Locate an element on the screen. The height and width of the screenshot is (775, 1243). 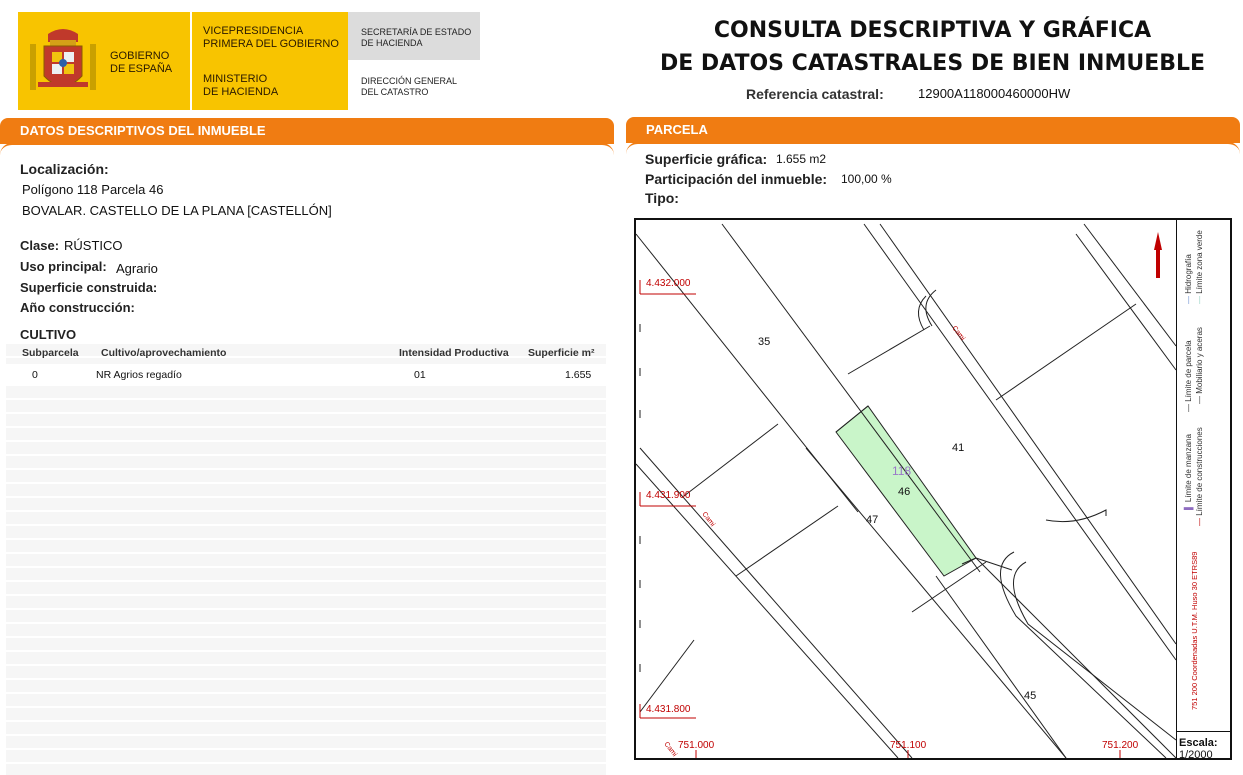
parcel-number-41: 41 is located at coordinates (958, 448).